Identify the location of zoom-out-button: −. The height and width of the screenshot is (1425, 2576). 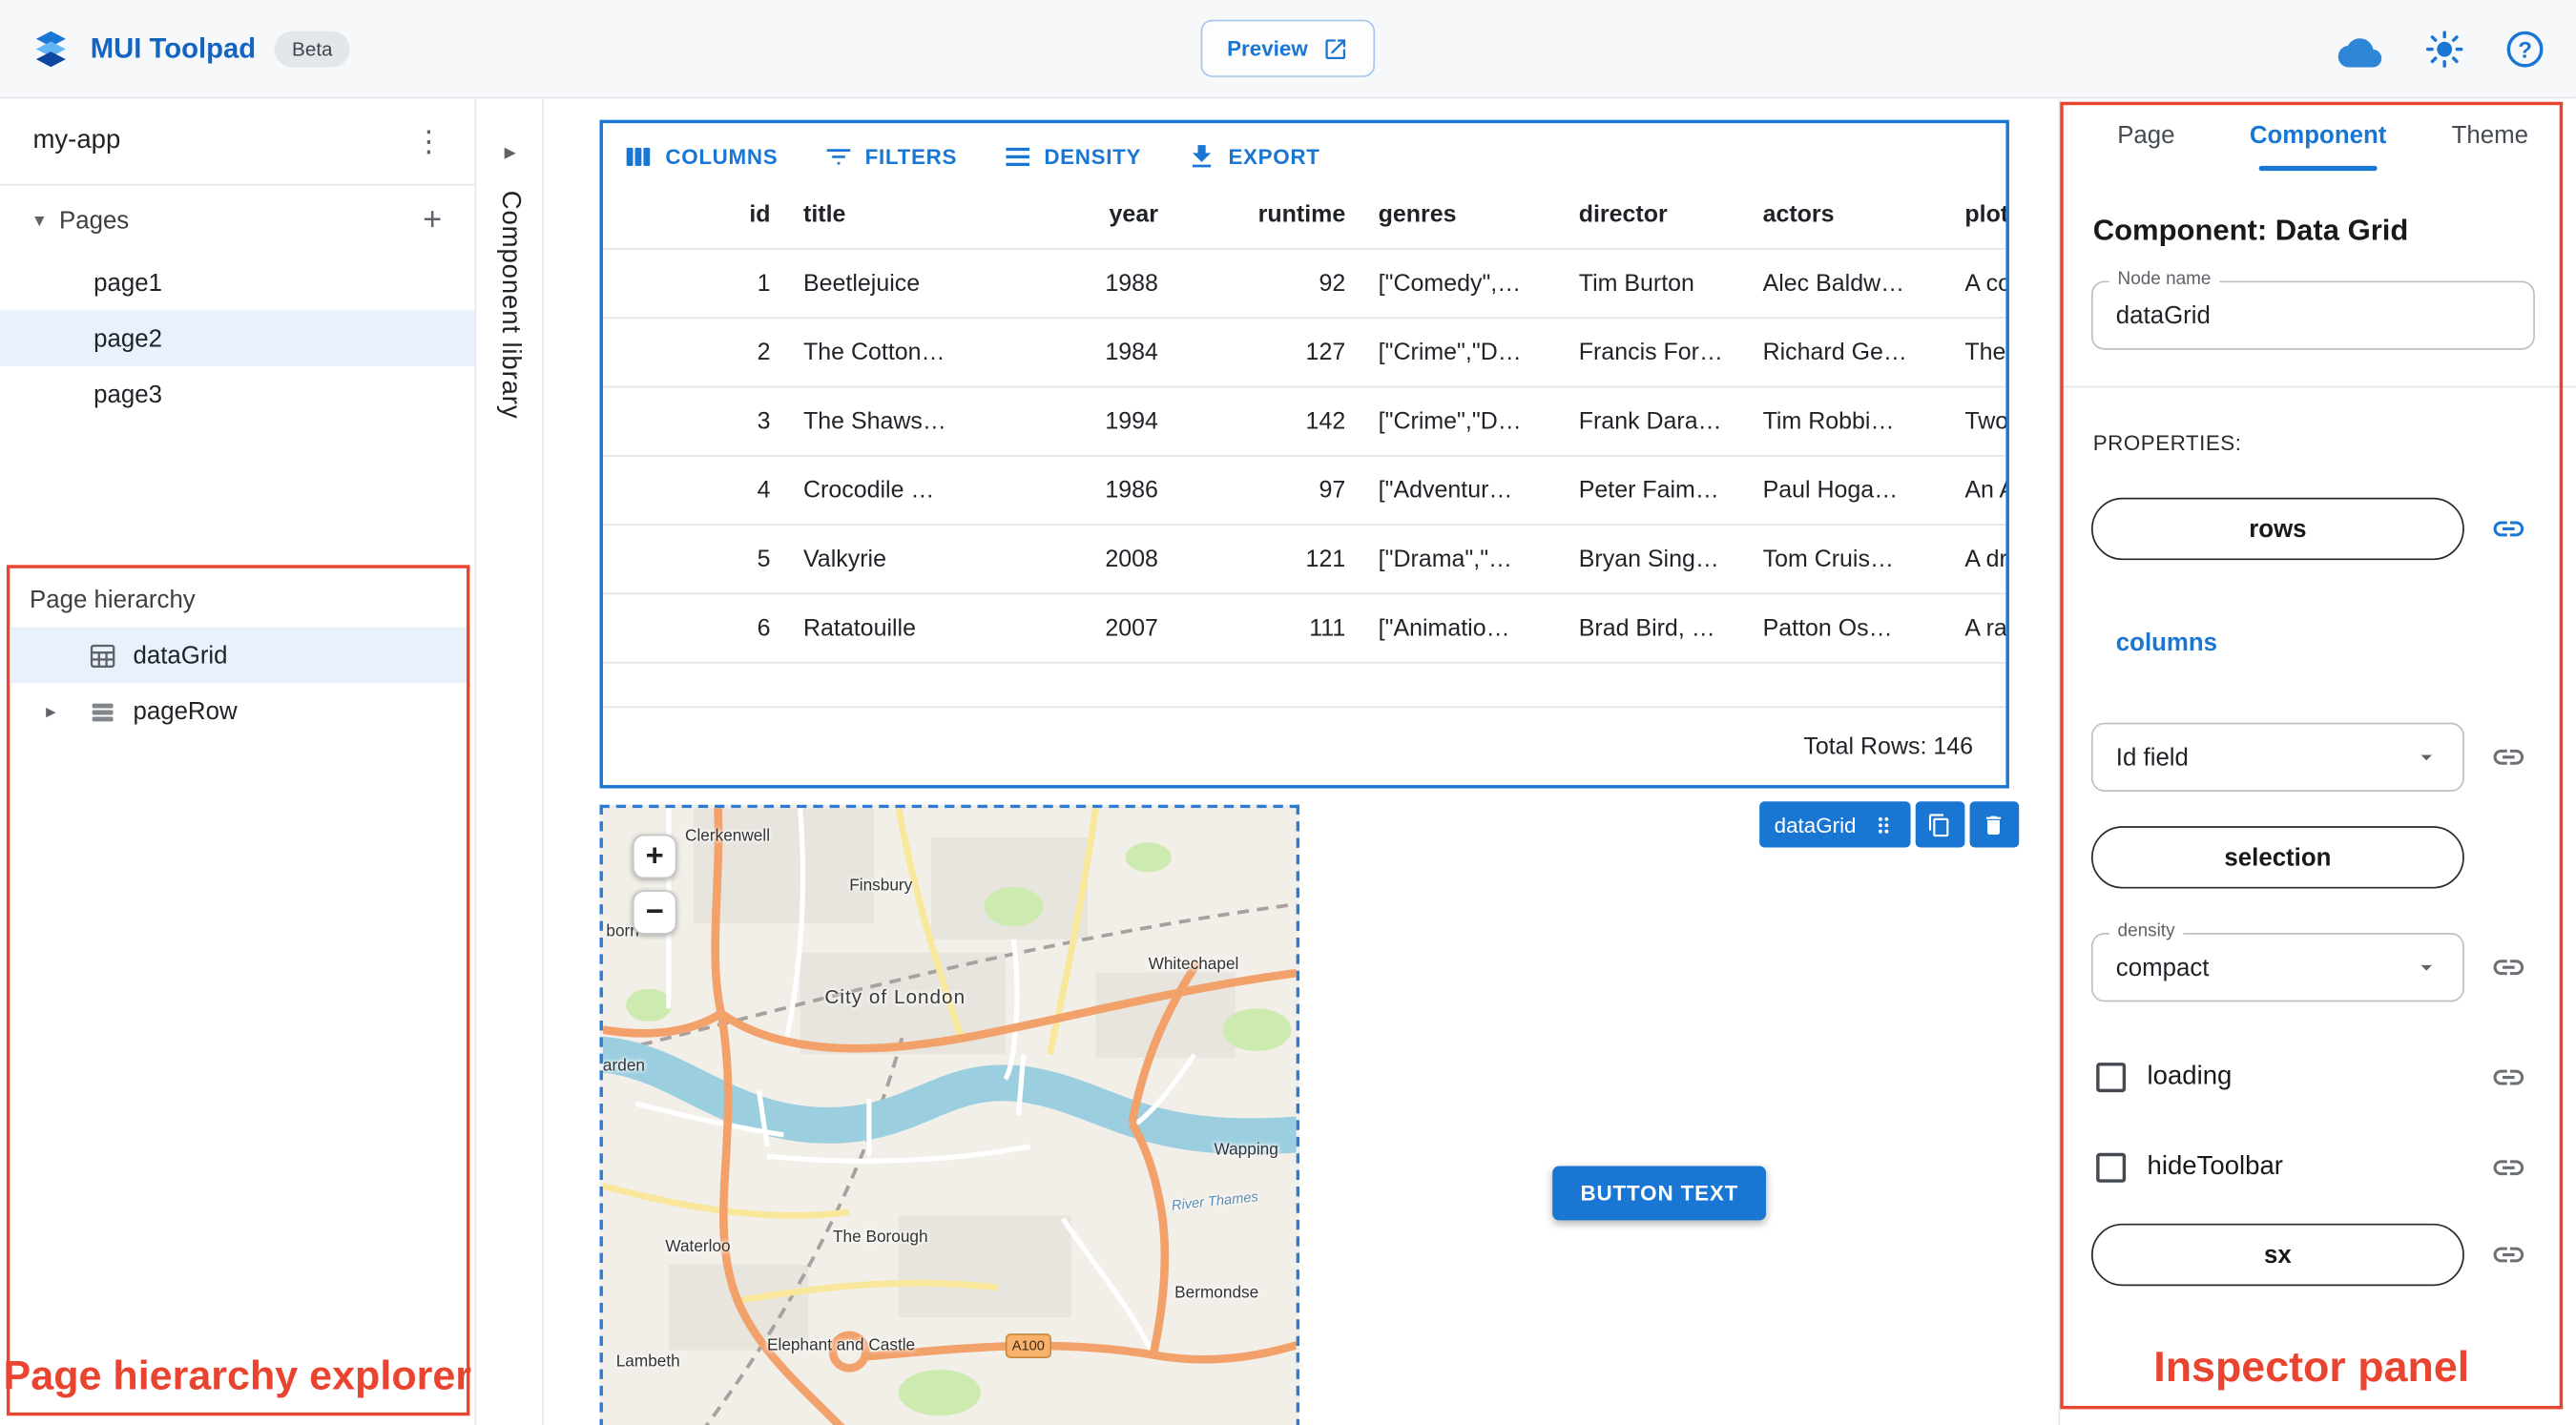
(654, 912).